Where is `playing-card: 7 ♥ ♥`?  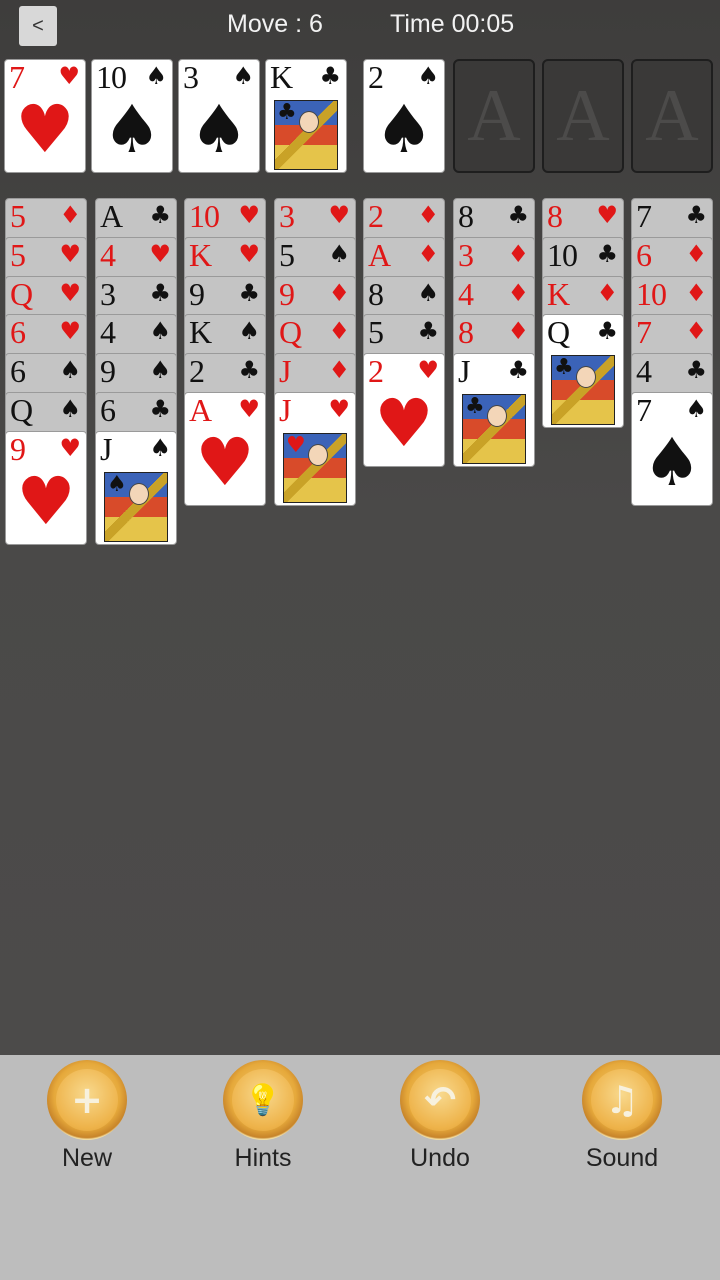
playing-card: 7 ♥ ♥ is located at coordinates (45, 116).